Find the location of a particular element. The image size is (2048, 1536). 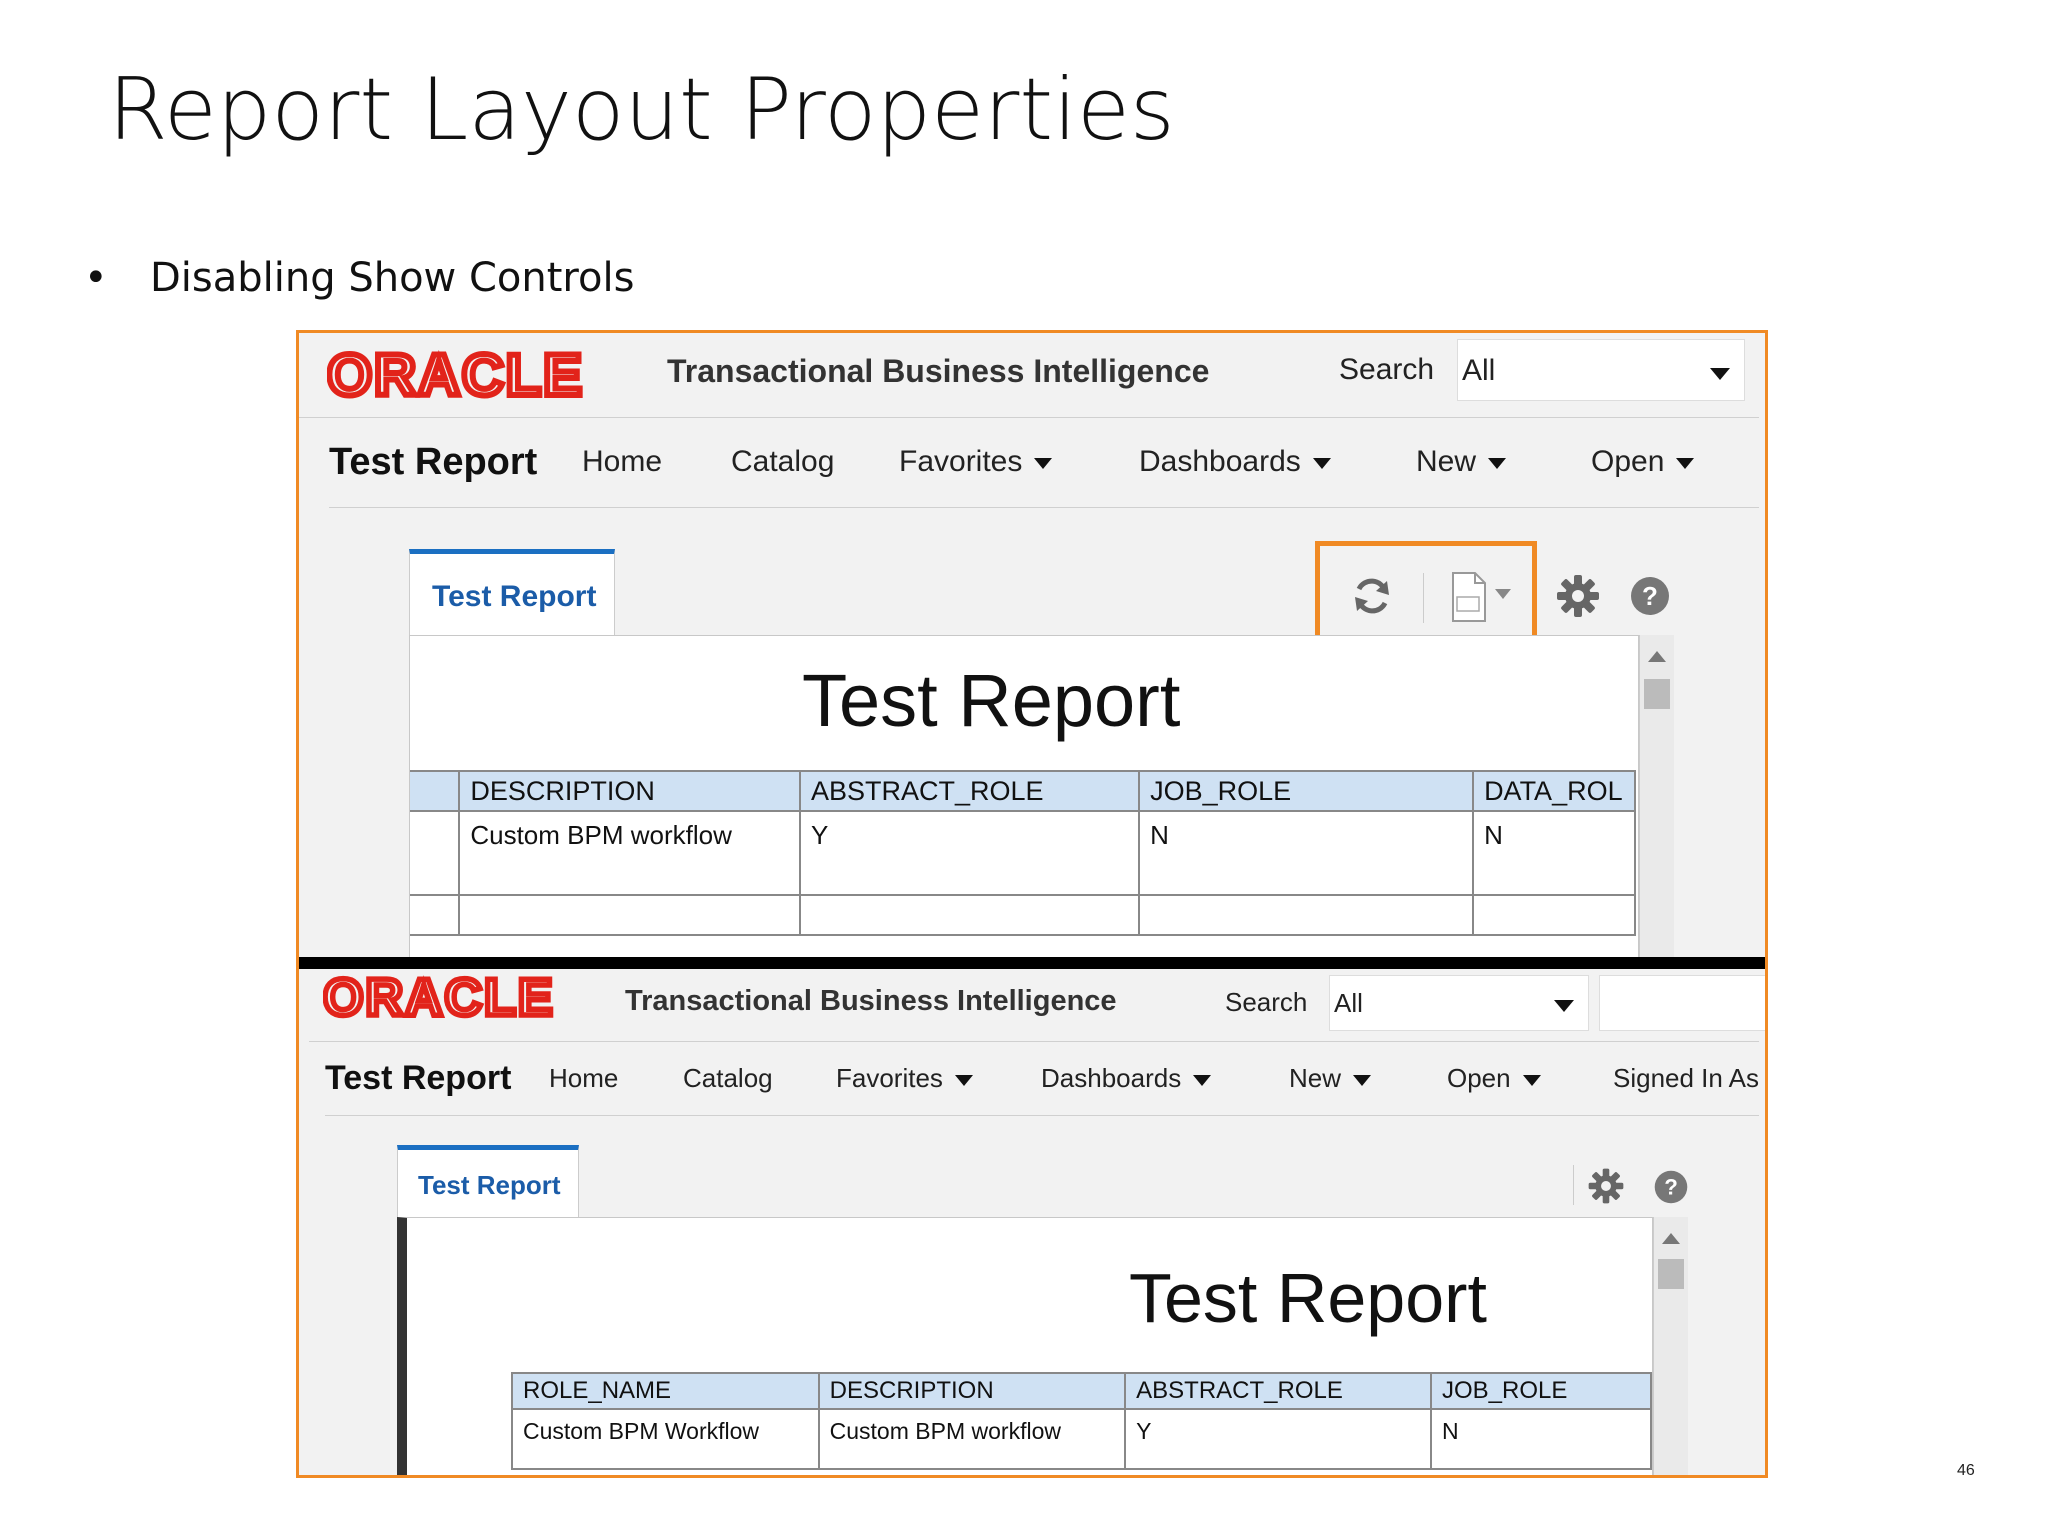

table-row: Custom BPM workflow Y N N is located at coordinates (1023, 853).